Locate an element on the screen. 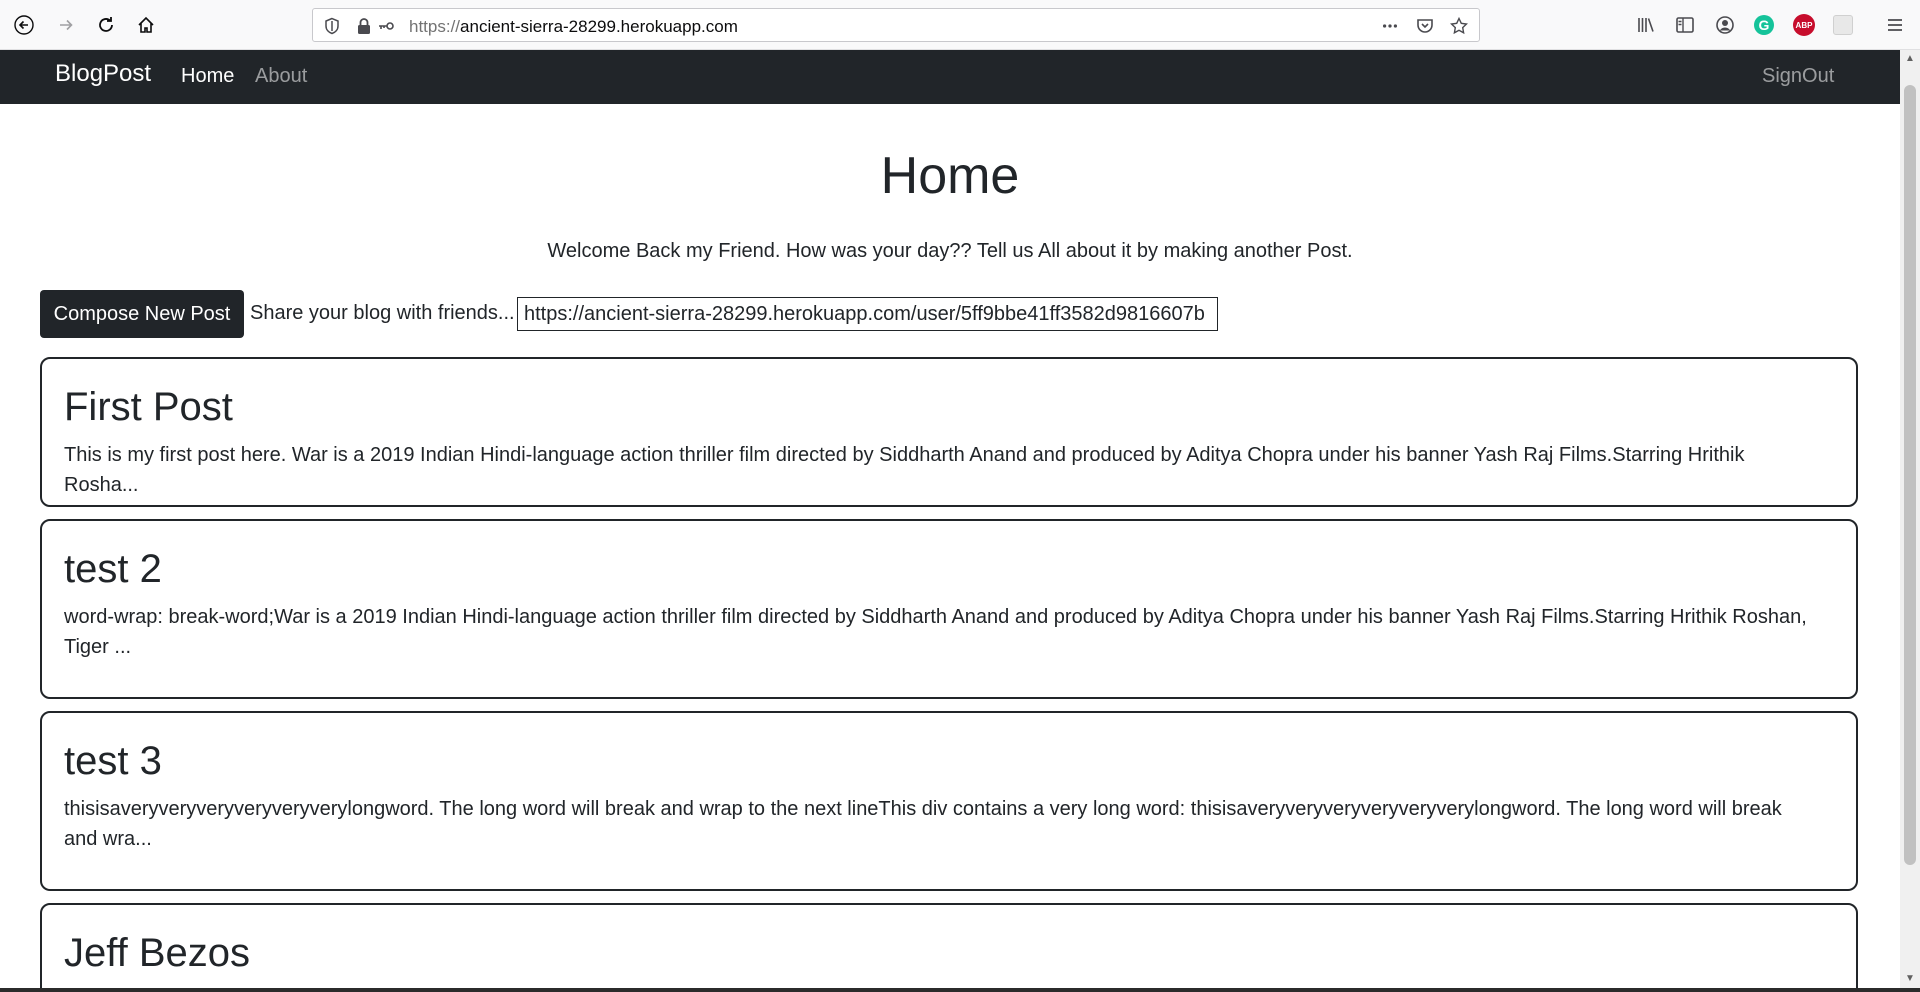 The image size is (1920, 992). star-icon is located at coordinates (1459, 26).